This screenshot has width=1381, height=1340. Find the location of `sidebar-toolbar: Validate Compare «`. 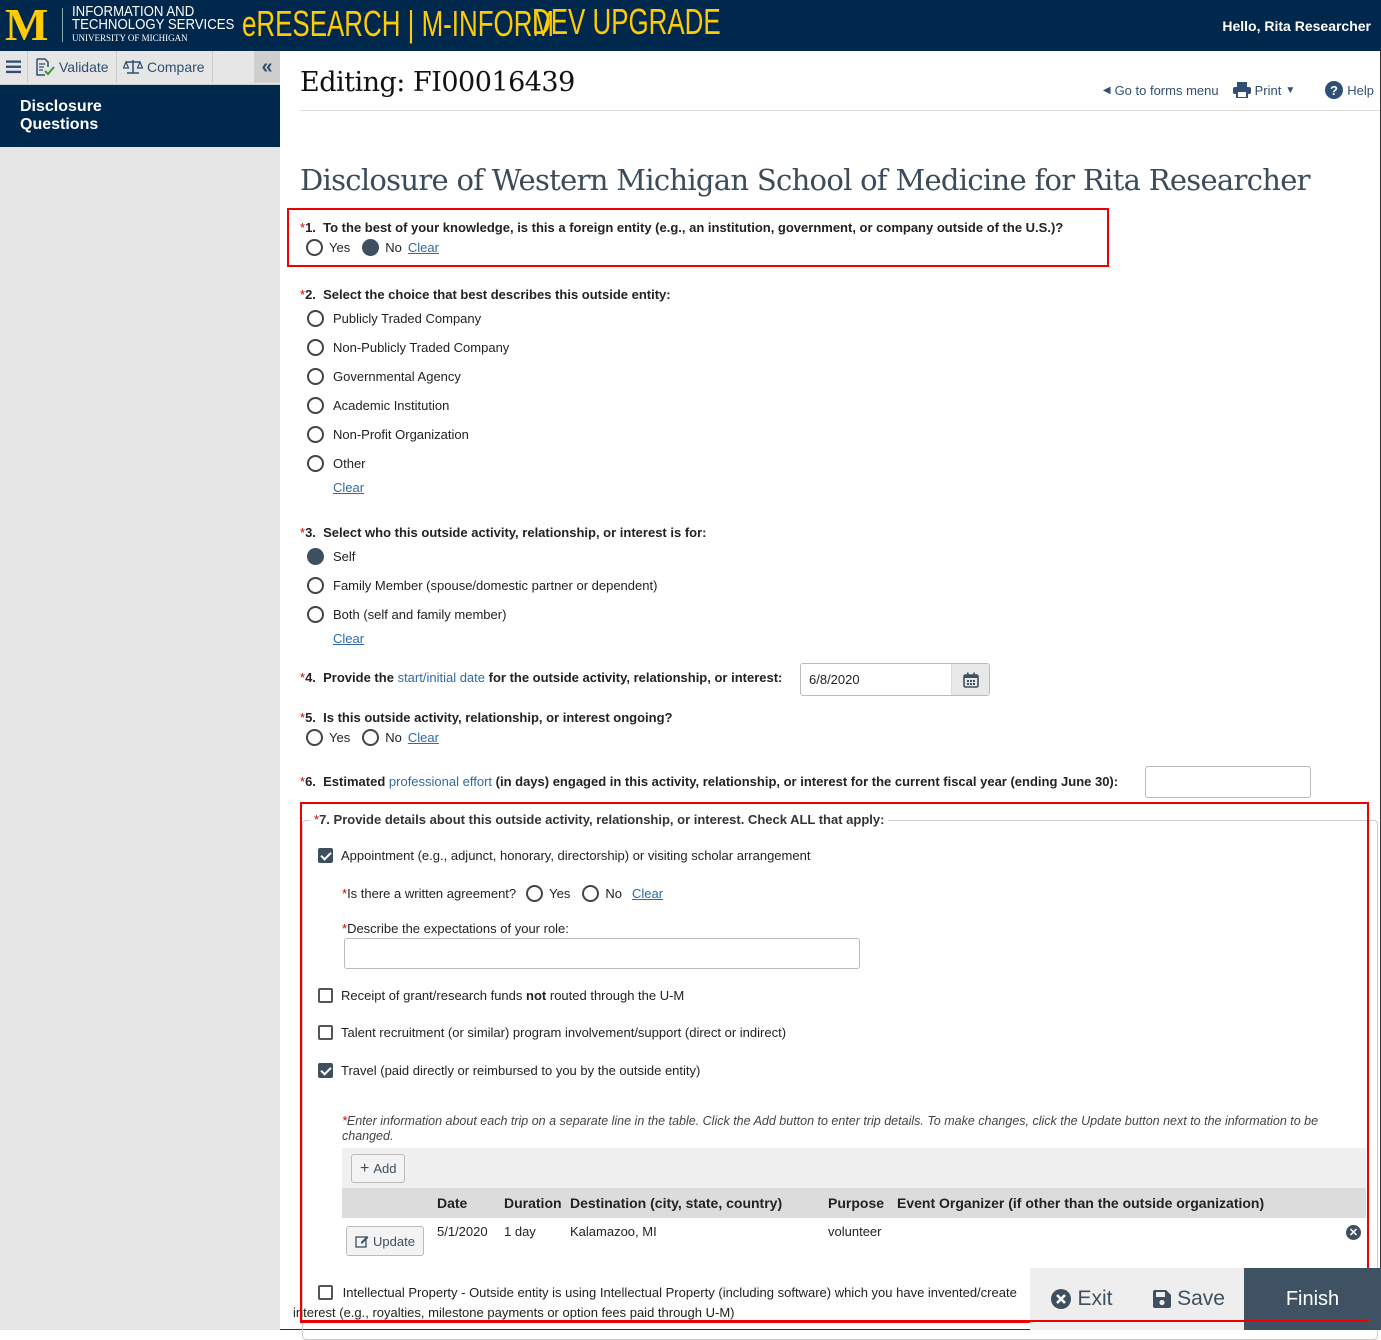

sidebar-toolbar: Validate Compare « is located at coordinates (140, 68).